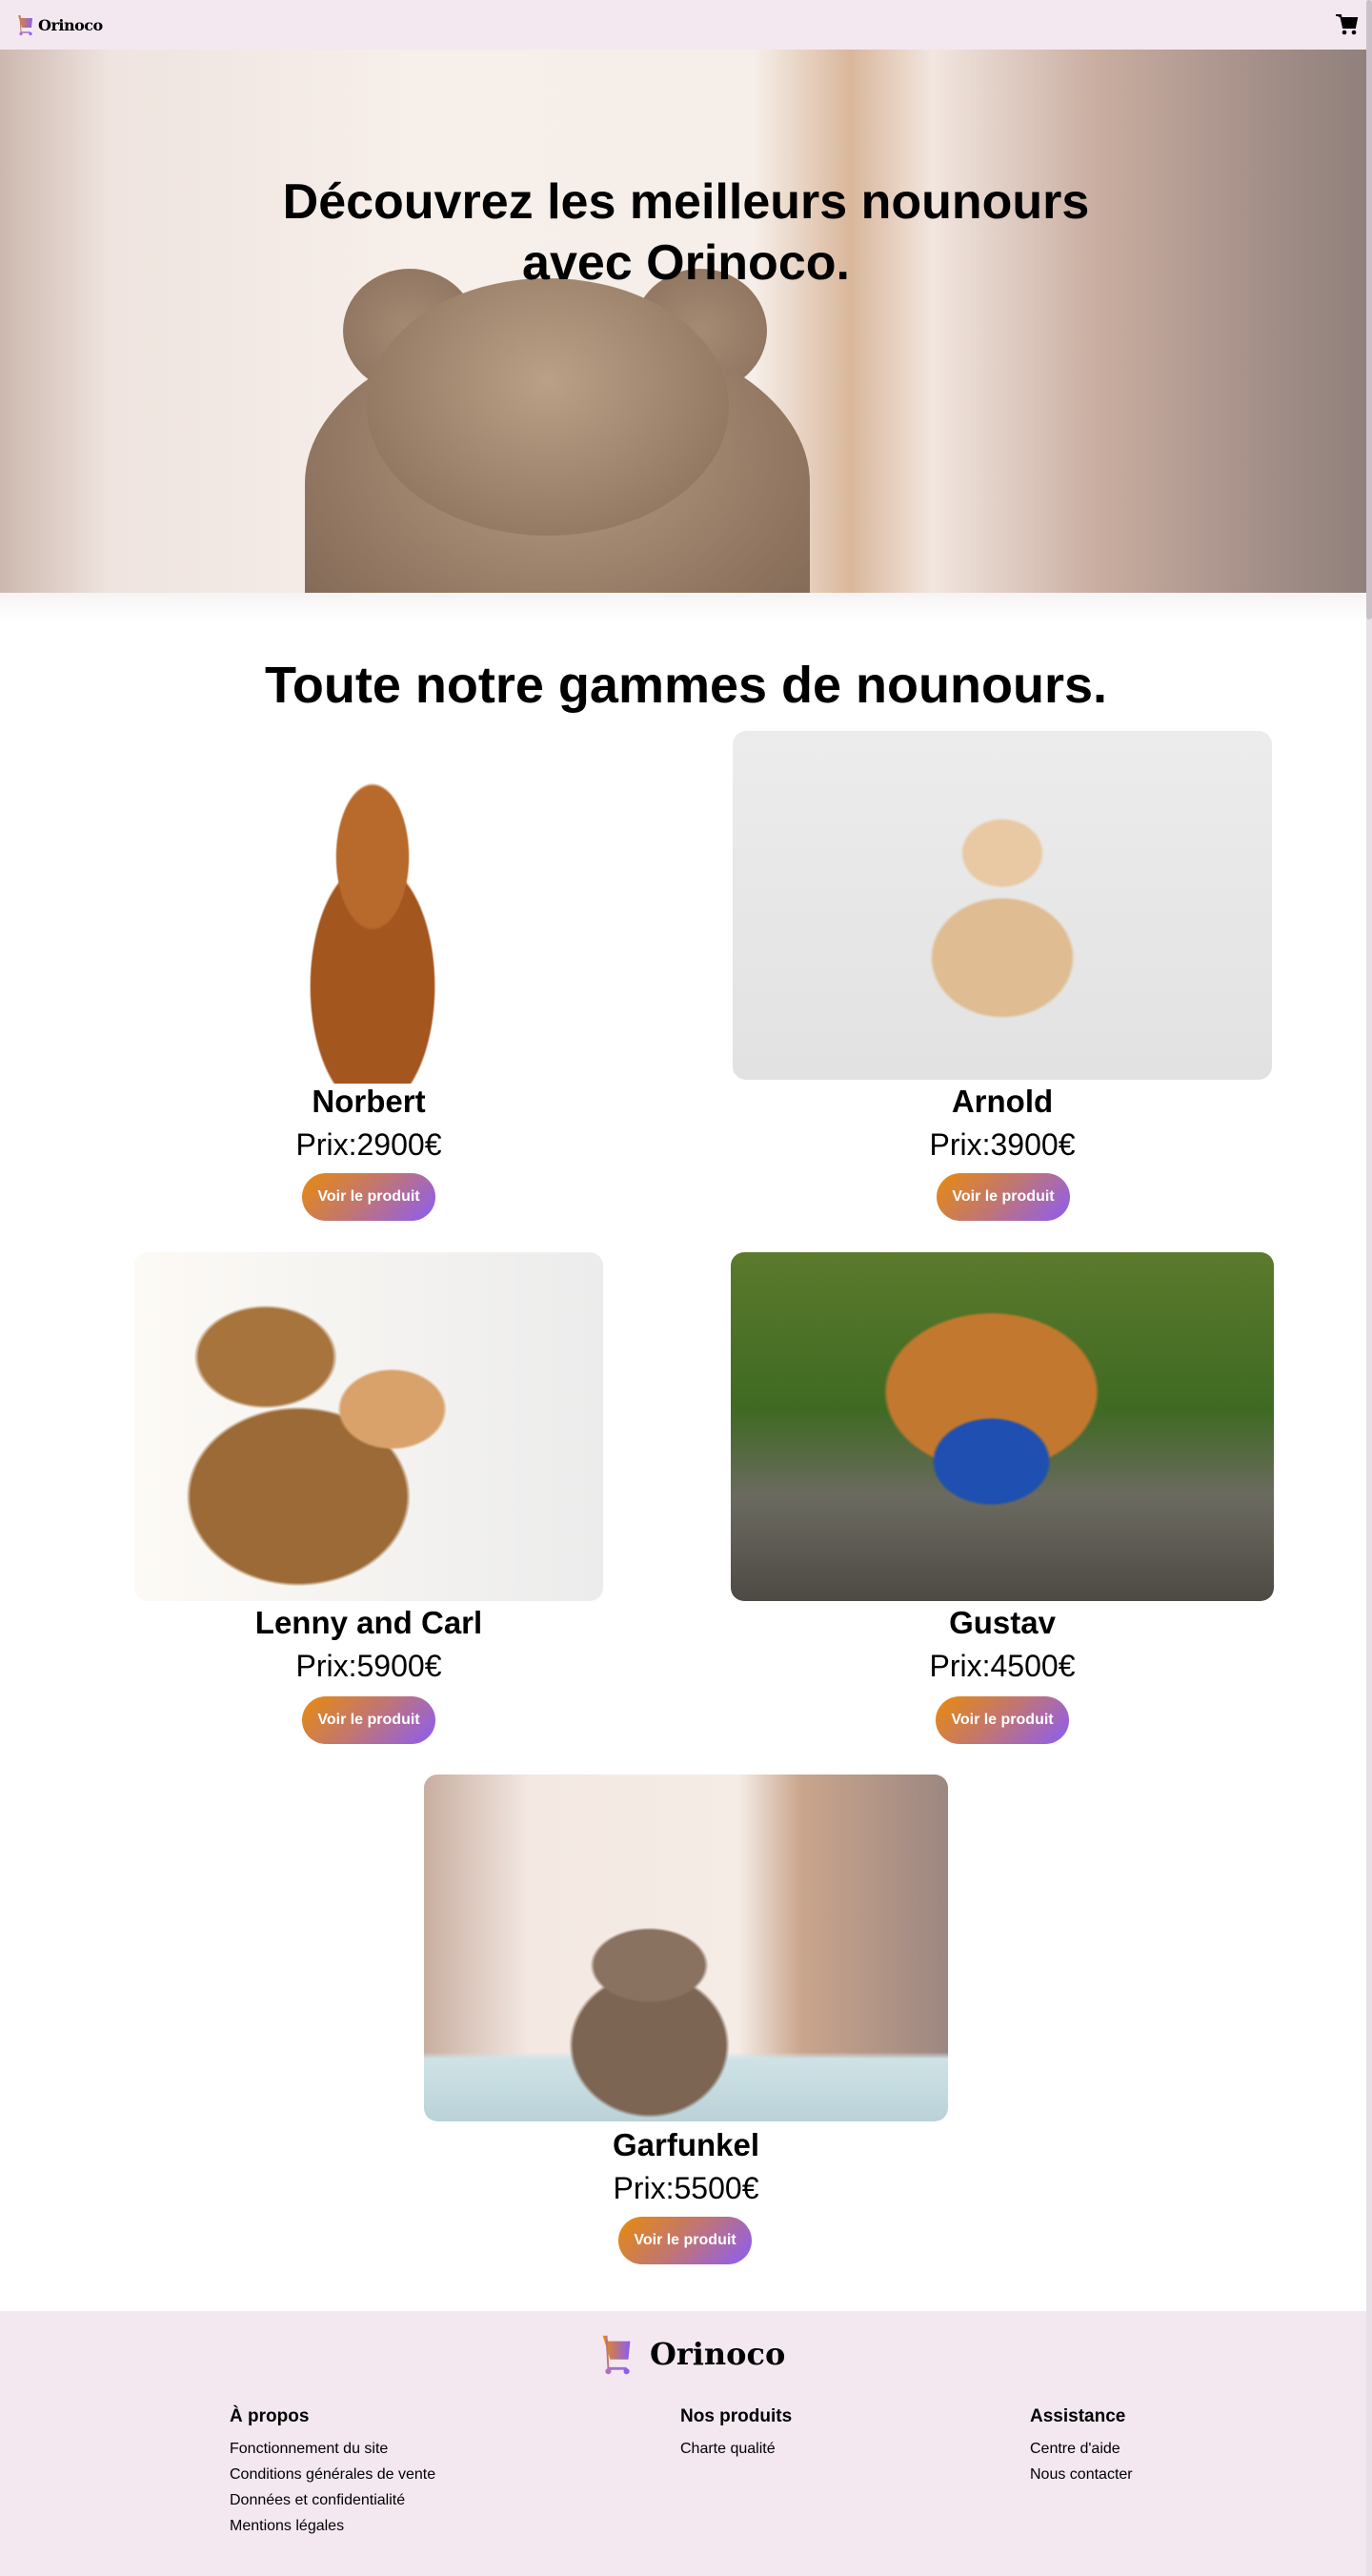  What do you see at coordinates (1002, 1666) in the screenshot?
I see `product-price: Prix:4500€` at bounding box center [1002, 1666].